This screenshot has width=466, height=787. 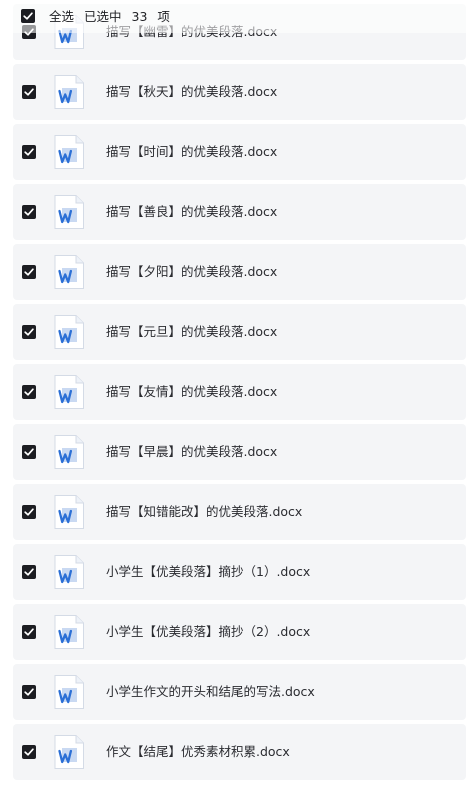 I want to click on file-name: 小学生【优美段落】摘抄（1）.docx, so click(x=208, y=572).